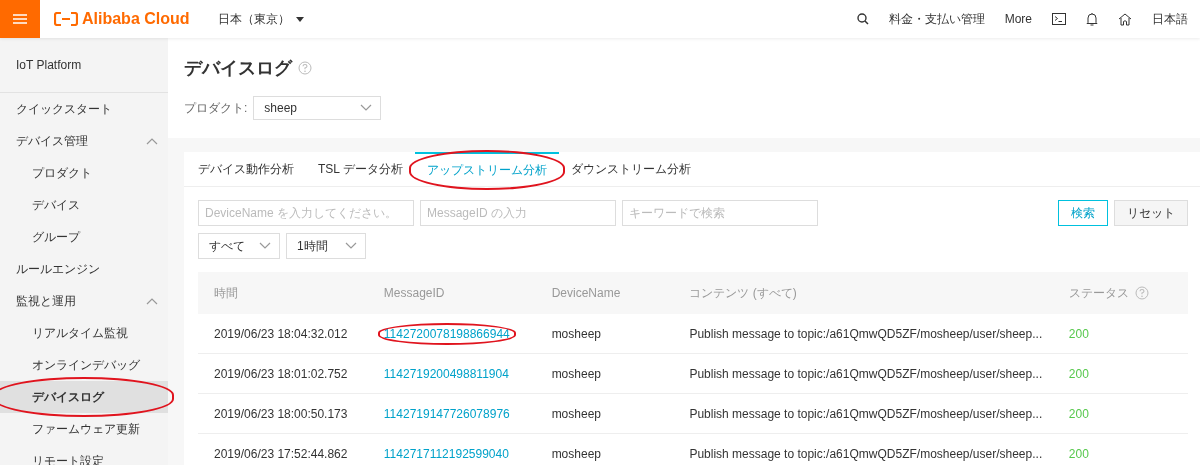 Image resolution: width=1200 pixels, height=465 pixels. I want to click on bell-icon, so click(1092, 19).